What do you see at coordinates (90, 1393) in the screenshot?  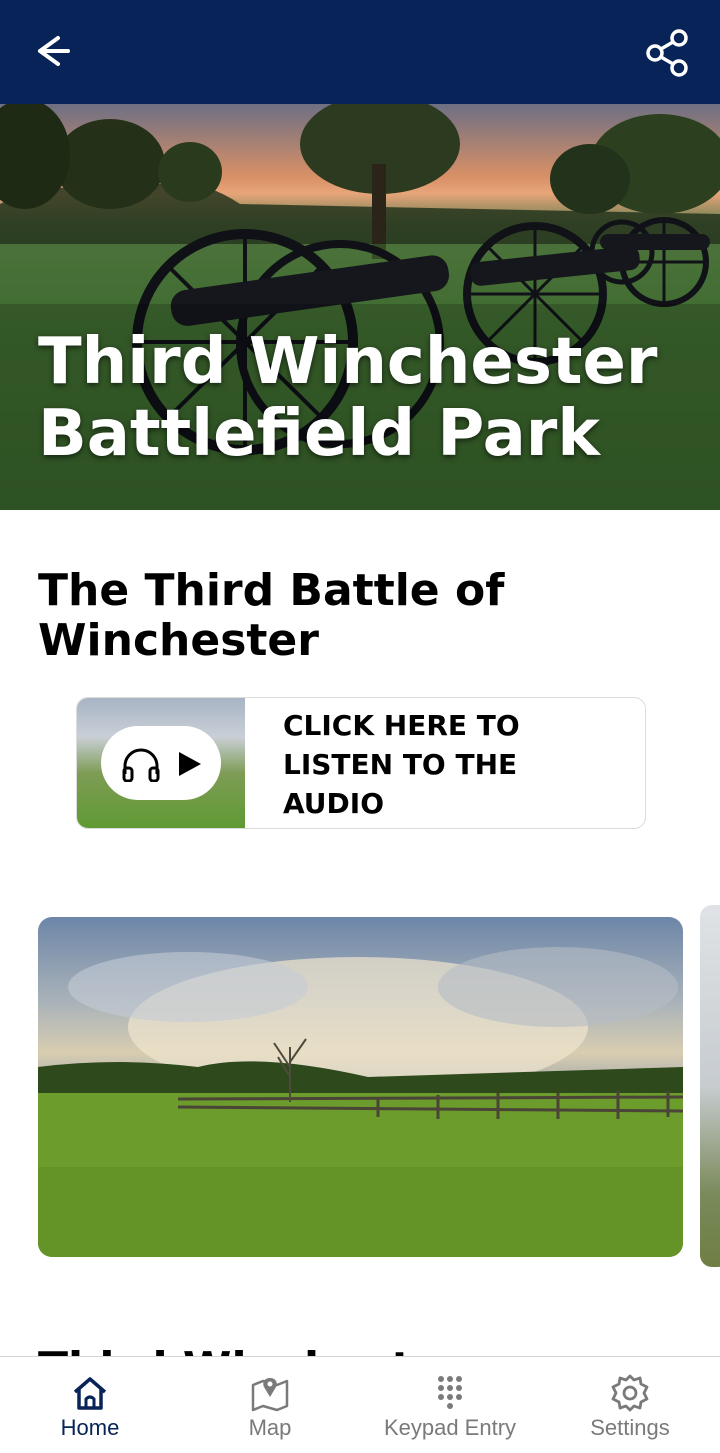 I see `home-icon` at bounding box center [90, 1393].